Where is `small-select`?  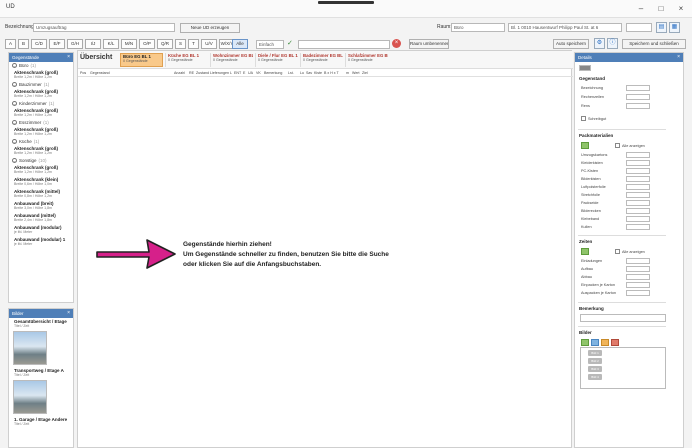 small-select is located at coordinates (639, 27).